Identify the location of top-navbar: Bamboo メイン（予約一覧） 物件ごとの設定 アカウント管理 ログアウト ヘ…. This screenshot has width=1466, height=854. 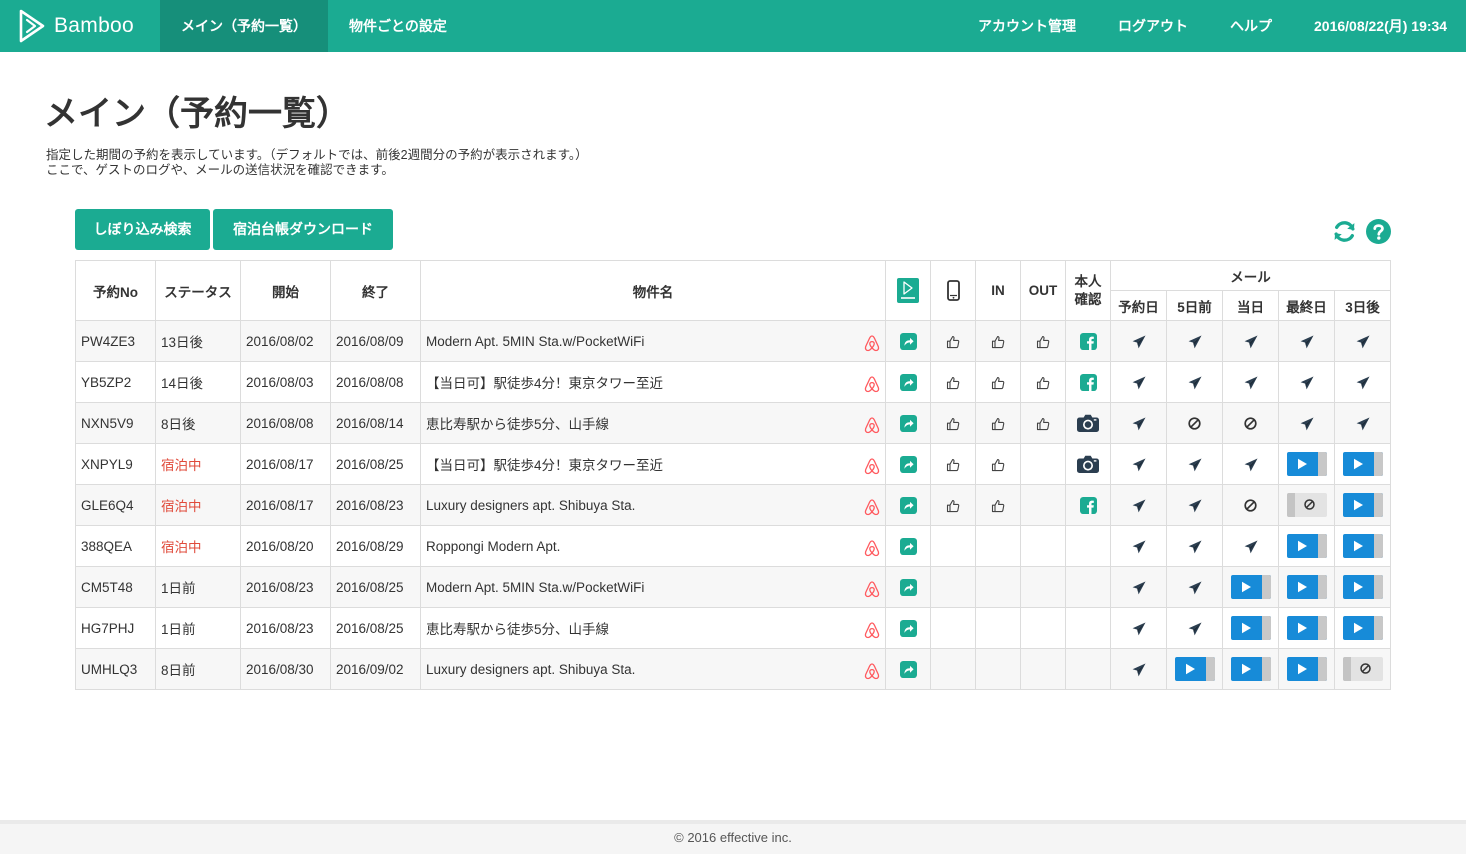
(733, 26).